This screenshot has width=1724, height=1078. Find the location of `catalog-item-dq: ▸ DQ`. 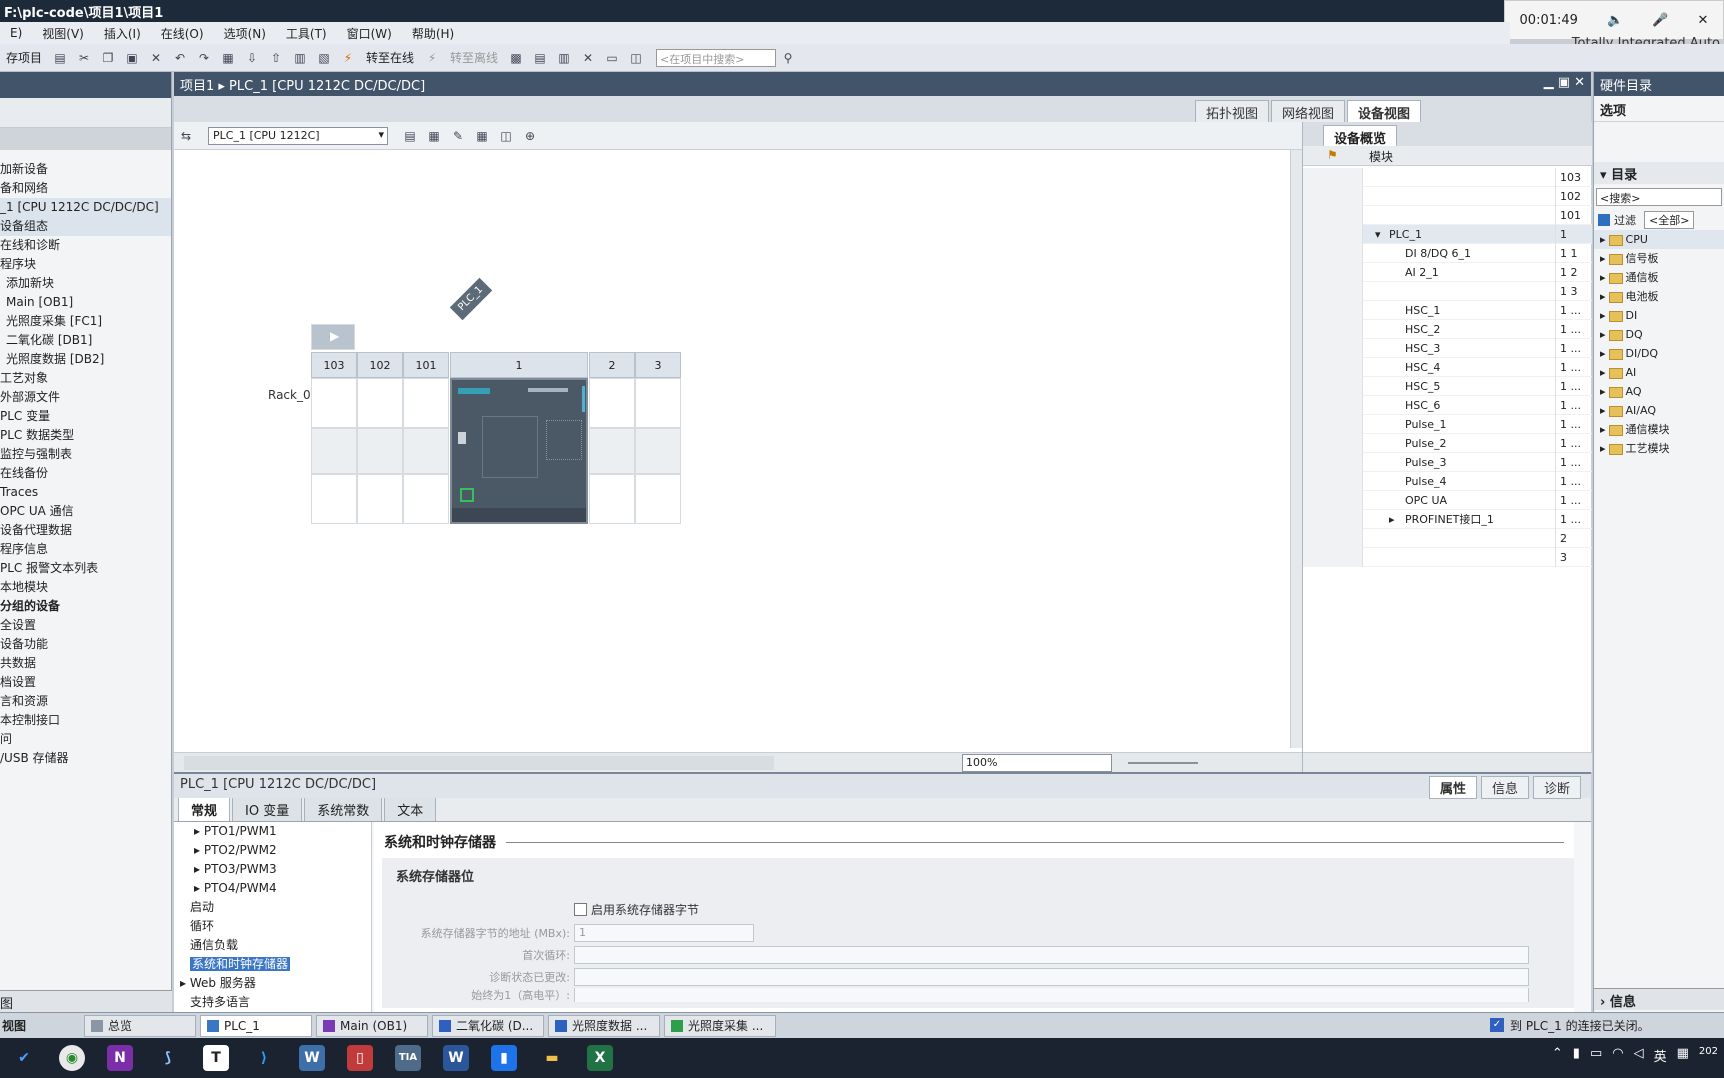

catalog-item-dq: ▸ DQ is located at coordinates (1659, 334).